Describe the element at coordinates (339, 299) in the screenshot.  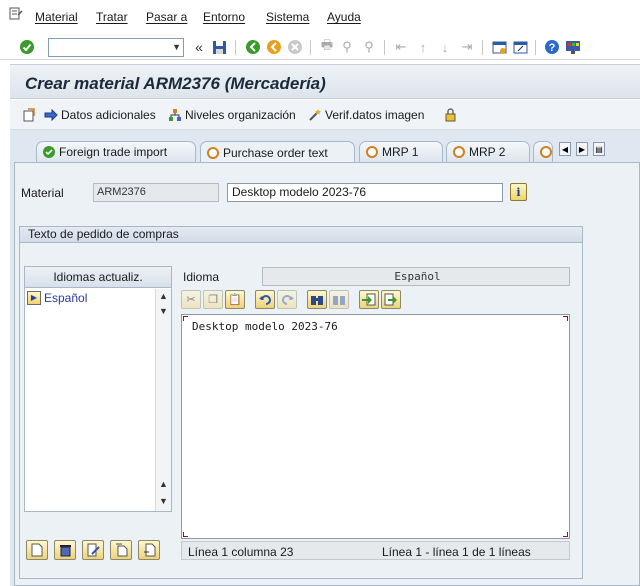
I see `find-next-icon` at that location.